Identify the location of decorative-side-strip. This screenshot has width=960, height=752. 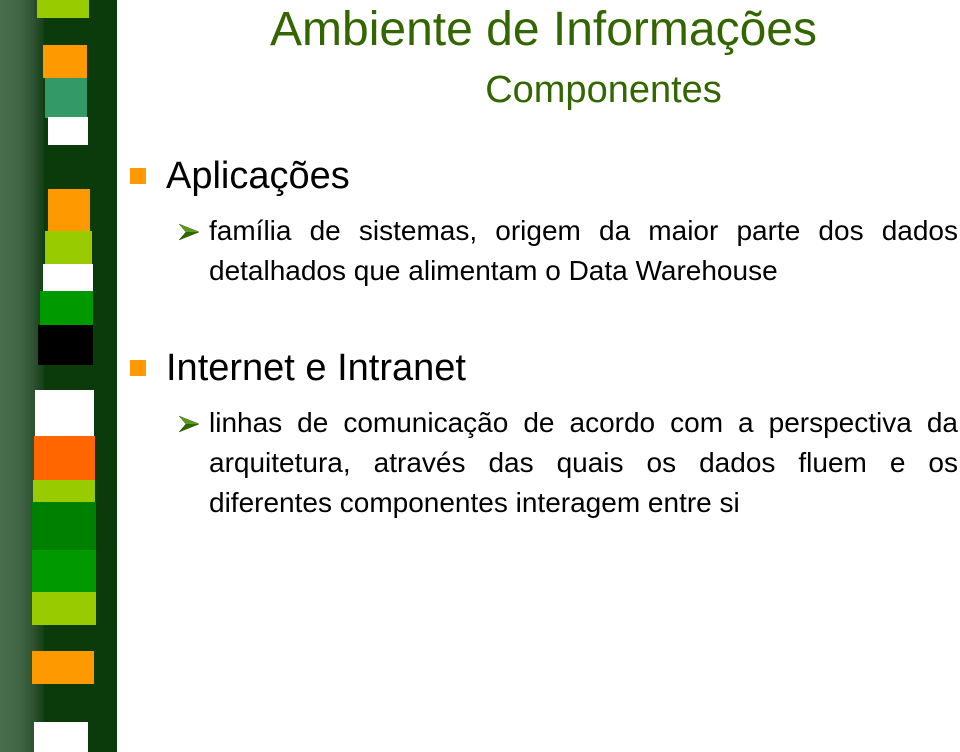
(58, 376).